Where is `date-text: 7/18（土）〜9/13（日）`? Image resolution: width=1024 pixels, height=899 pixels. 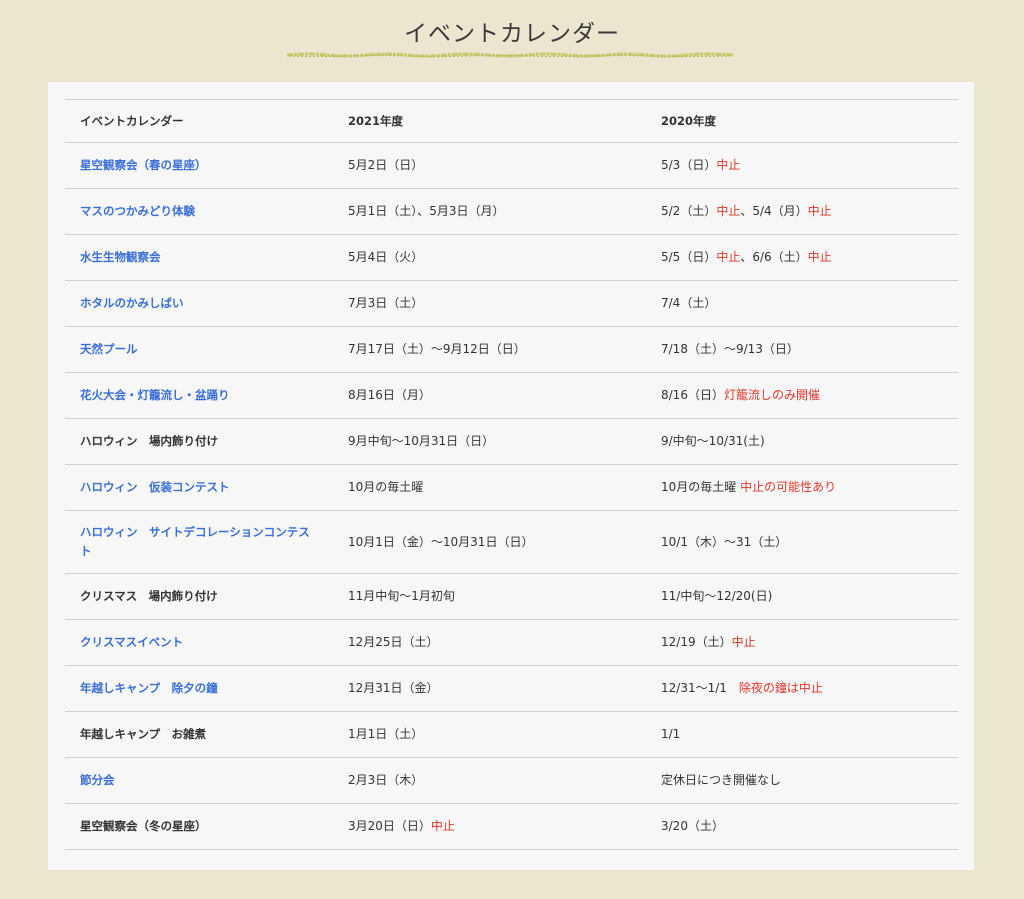 date-text: 7/18（土）〜9/13（日） is located at coordinates (730, 349).